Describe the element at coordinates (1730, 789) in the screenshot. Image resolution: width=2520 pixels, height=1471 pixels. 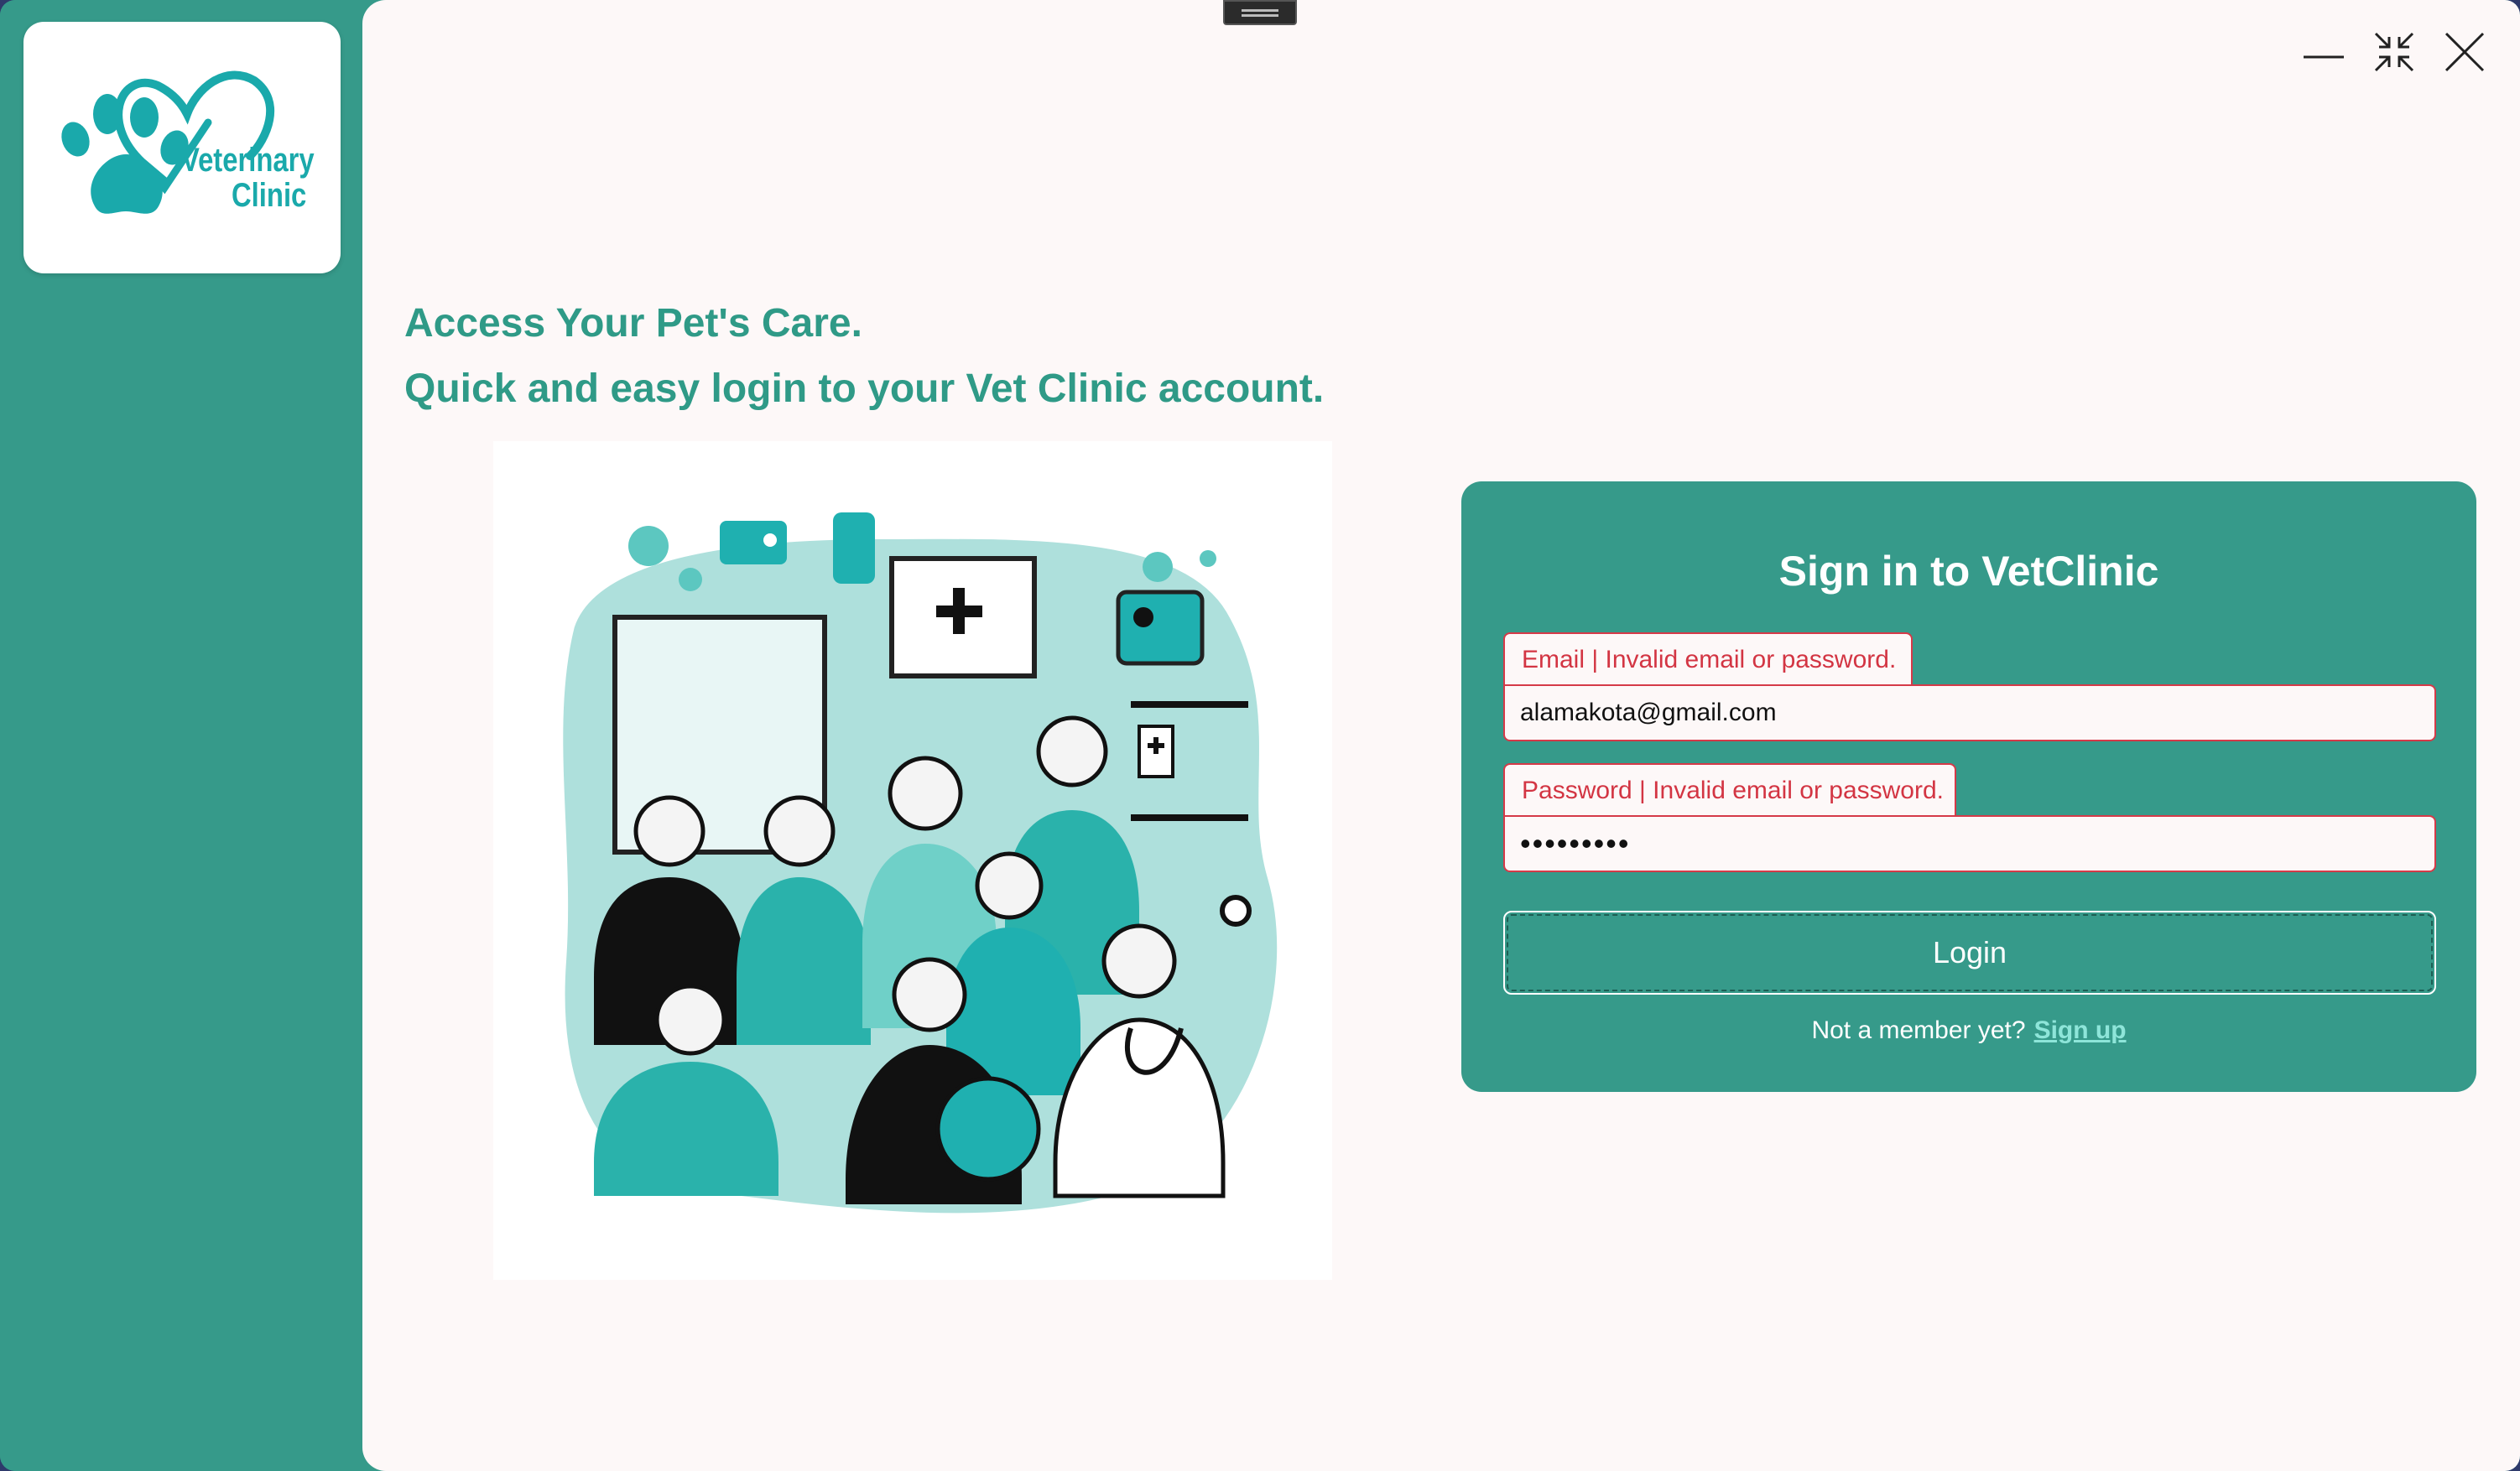
I see `password-error-label: Password | Invalid email or password.` at that location.